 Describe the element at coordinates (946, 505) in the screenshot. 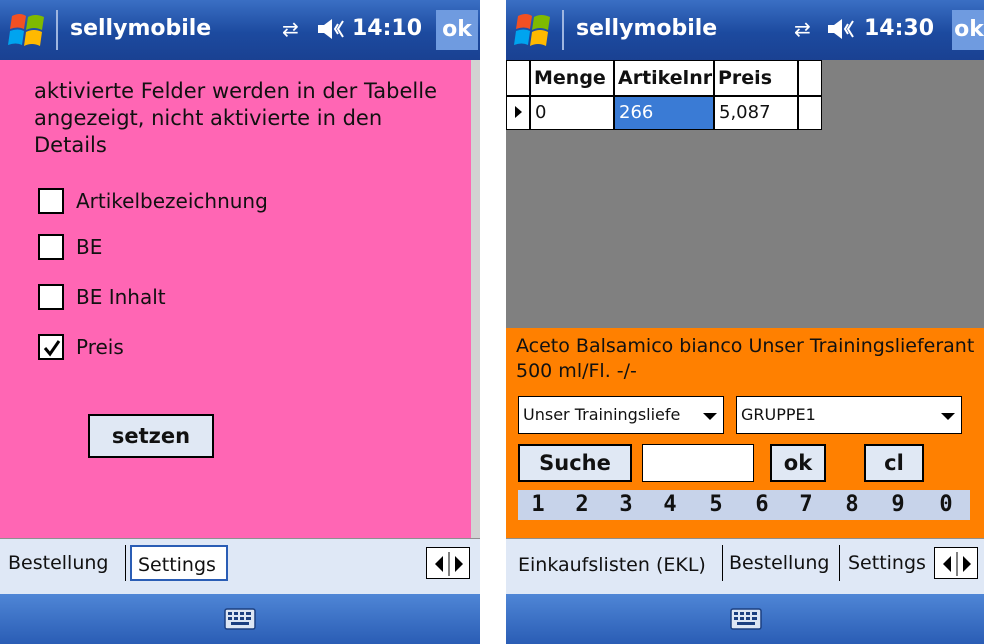

I see `digit-key-0: 0` at that location.